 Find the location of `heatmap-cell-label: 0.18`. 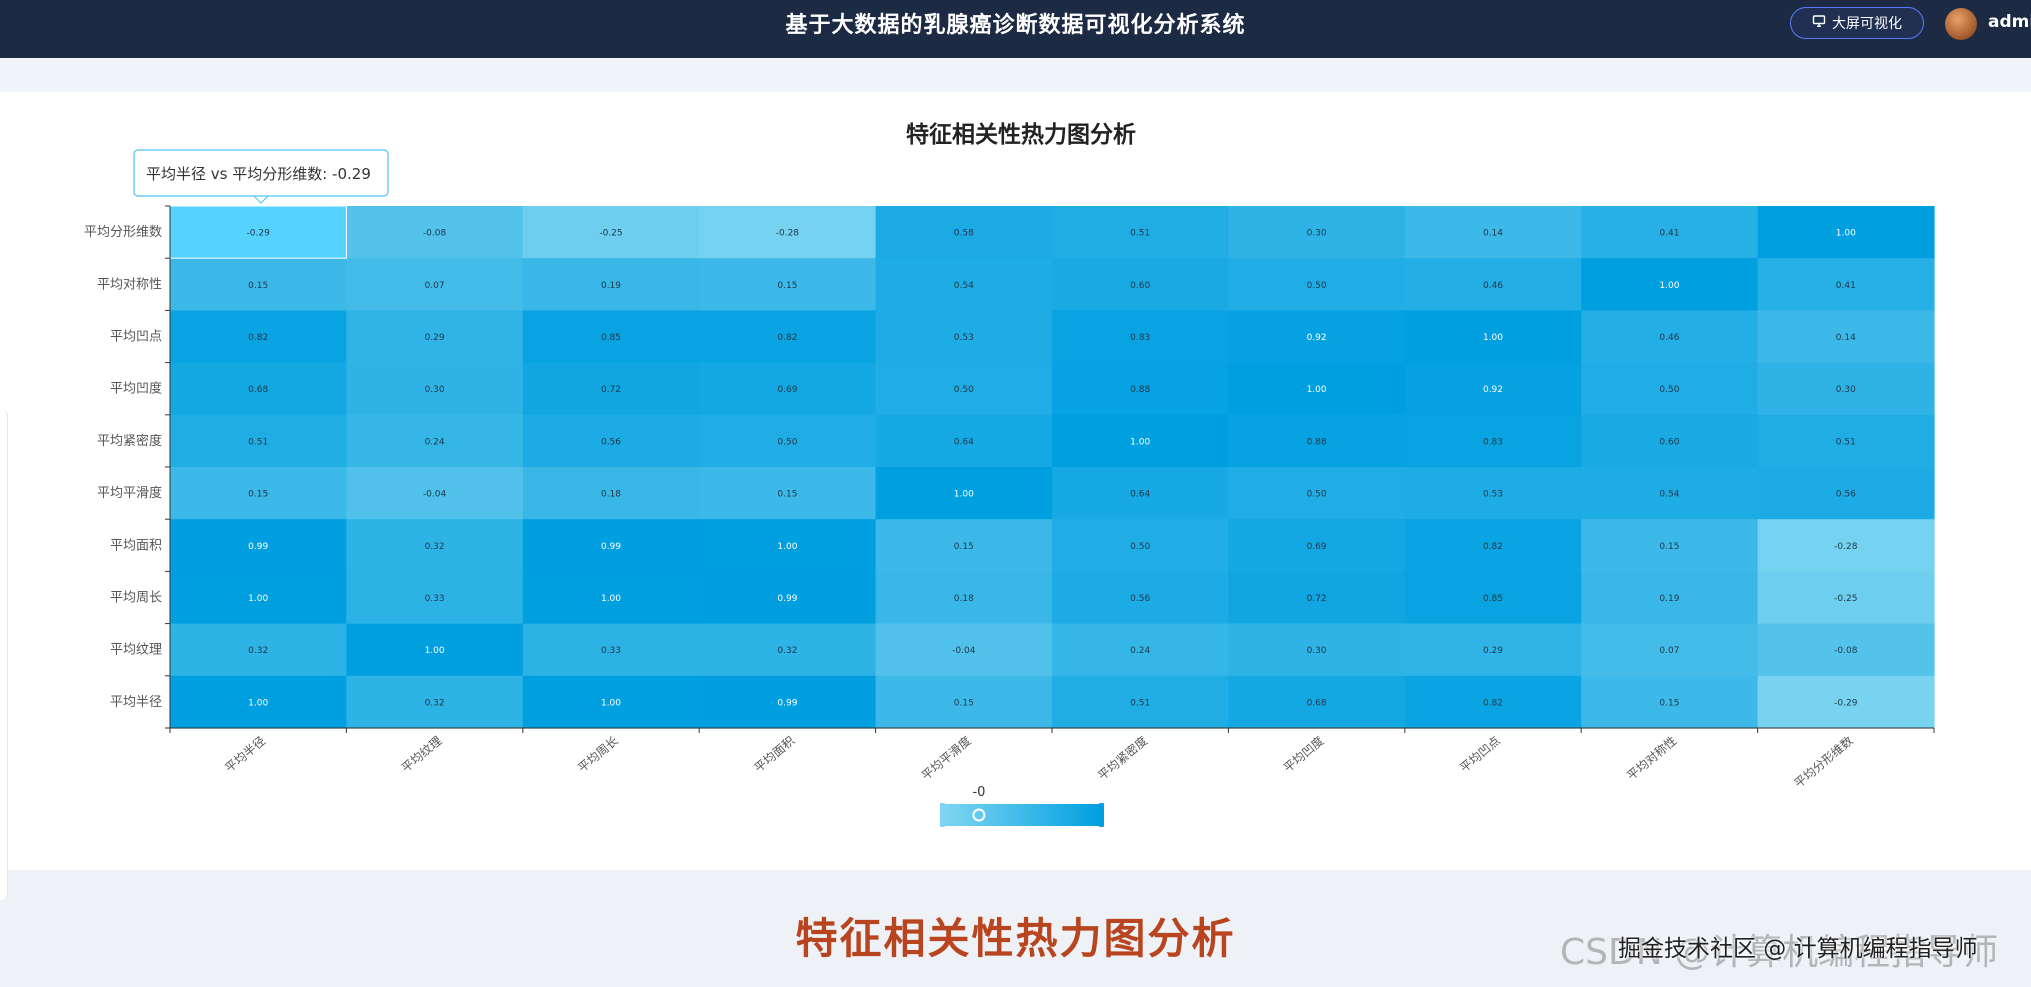

heatmap-cell-label: 0.18 is located at coordinates (611, 495).